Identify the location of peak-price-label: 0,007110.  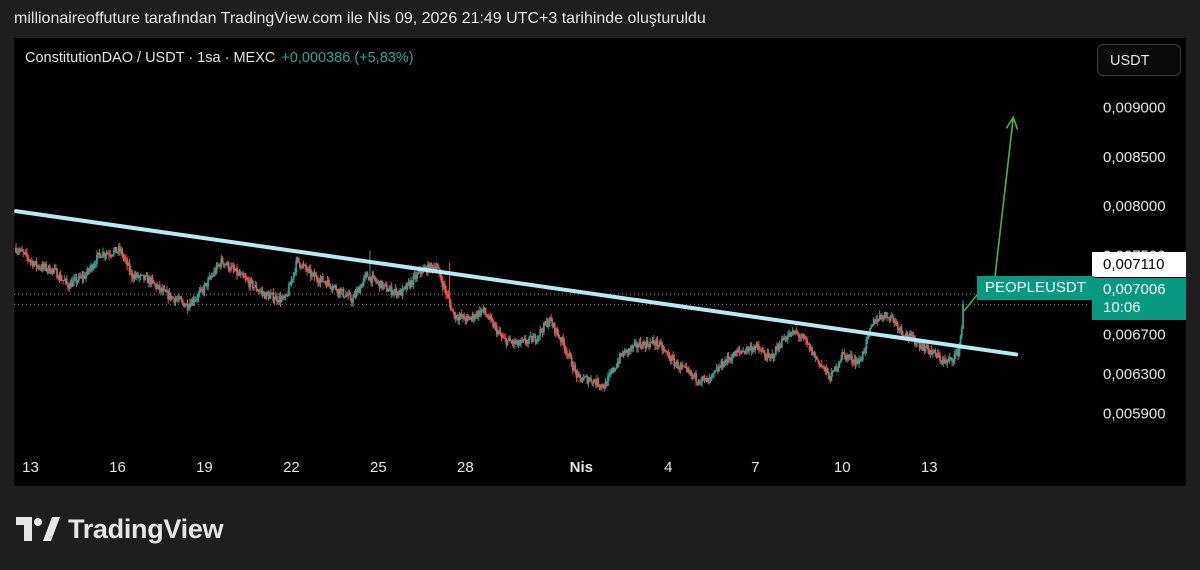
(1139, 264).